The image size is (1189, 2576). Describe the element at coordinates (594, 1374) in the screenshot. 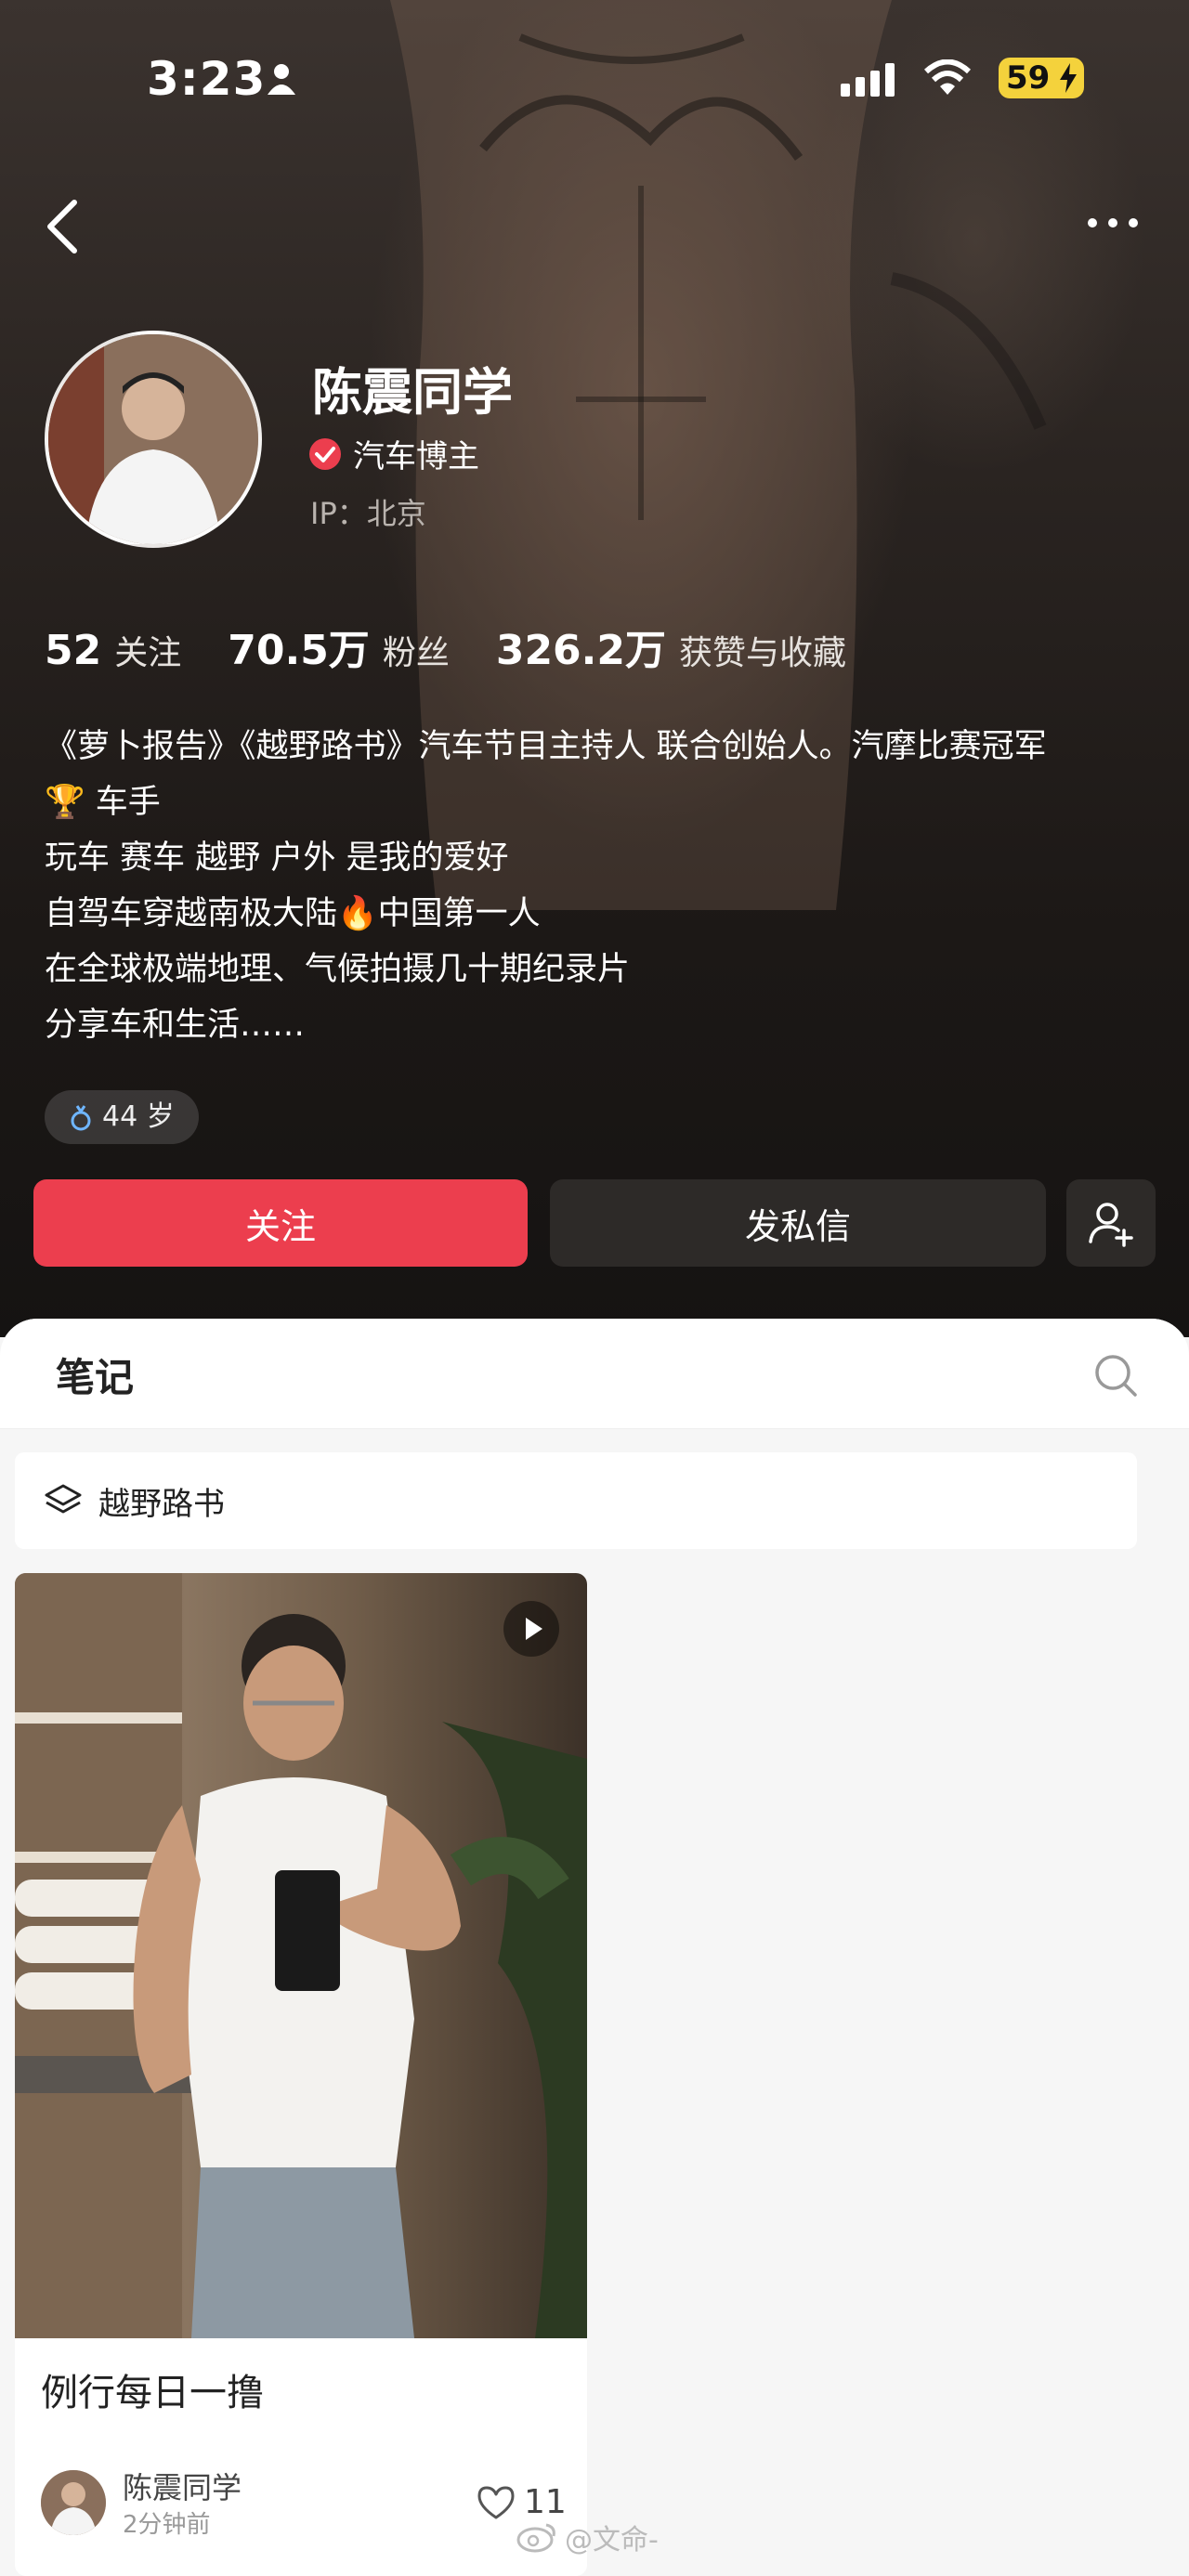

I see `content-tabs-bar: 笔记` at that location.